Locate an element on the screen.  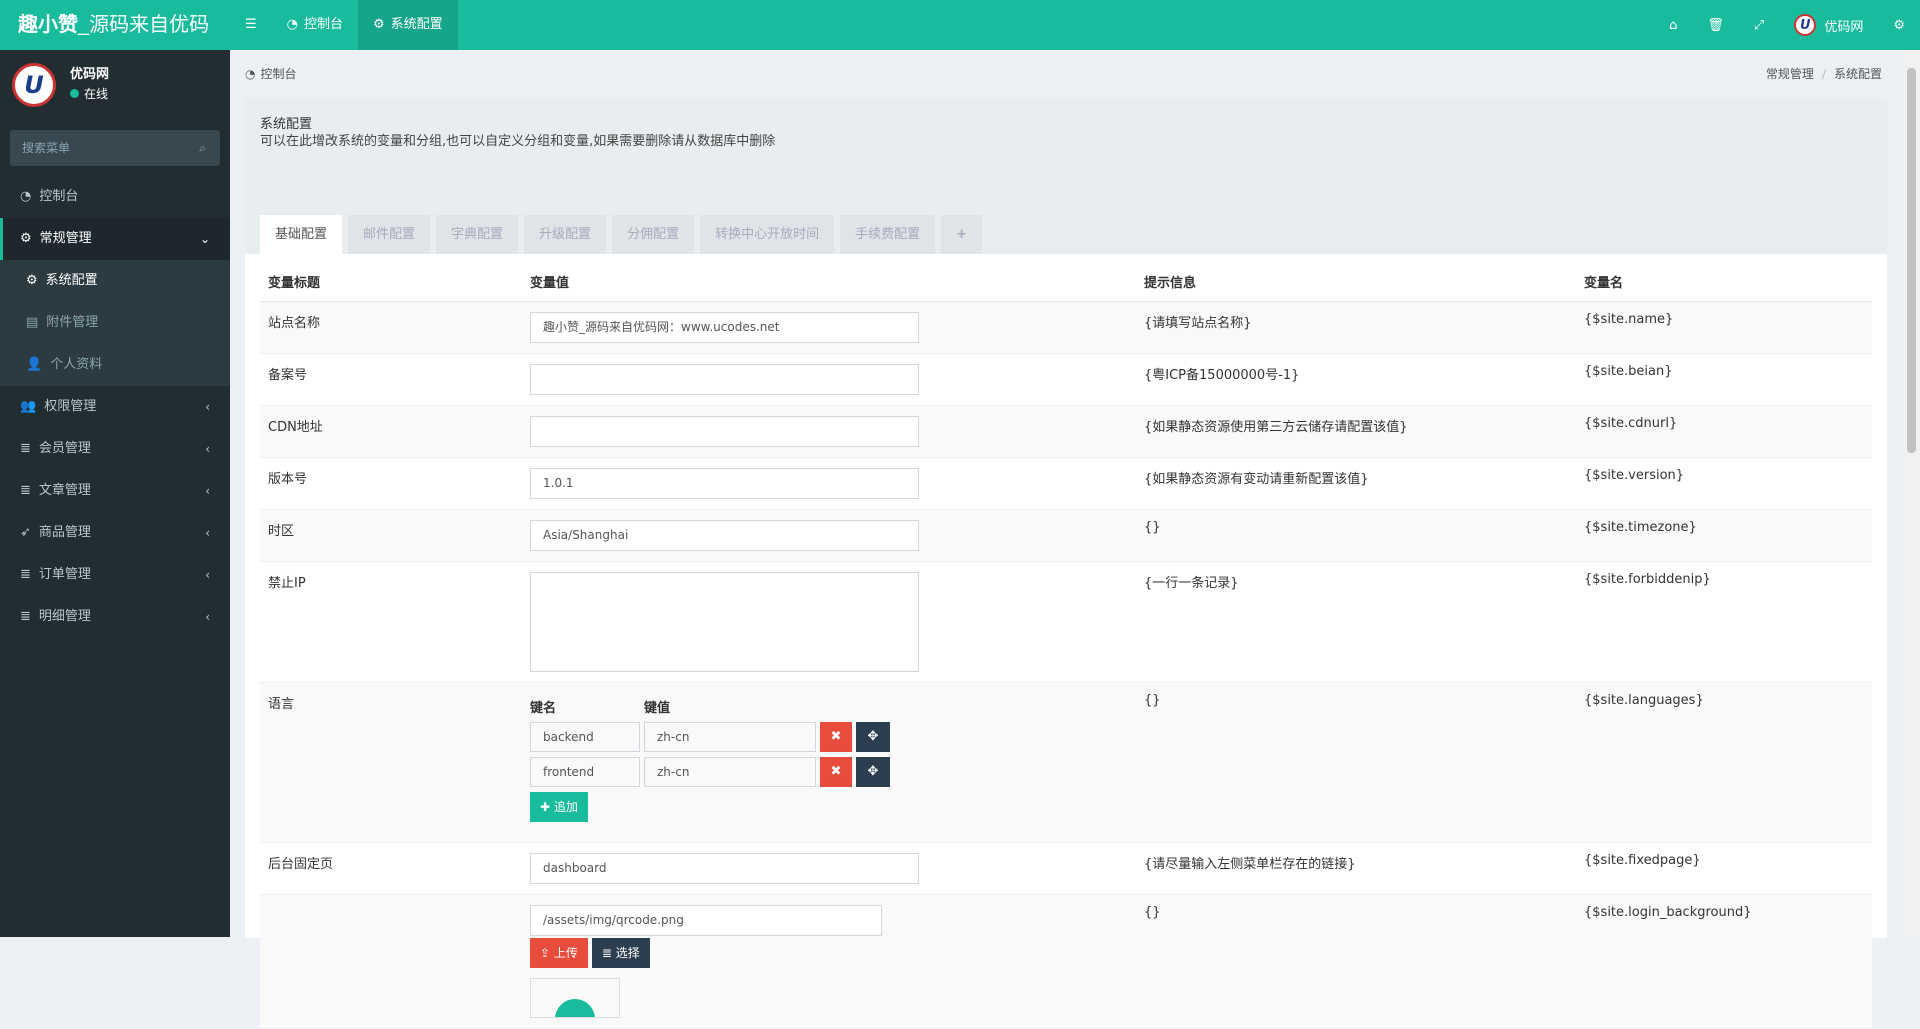
cdnurl-input is located at coordinates (724, 431).